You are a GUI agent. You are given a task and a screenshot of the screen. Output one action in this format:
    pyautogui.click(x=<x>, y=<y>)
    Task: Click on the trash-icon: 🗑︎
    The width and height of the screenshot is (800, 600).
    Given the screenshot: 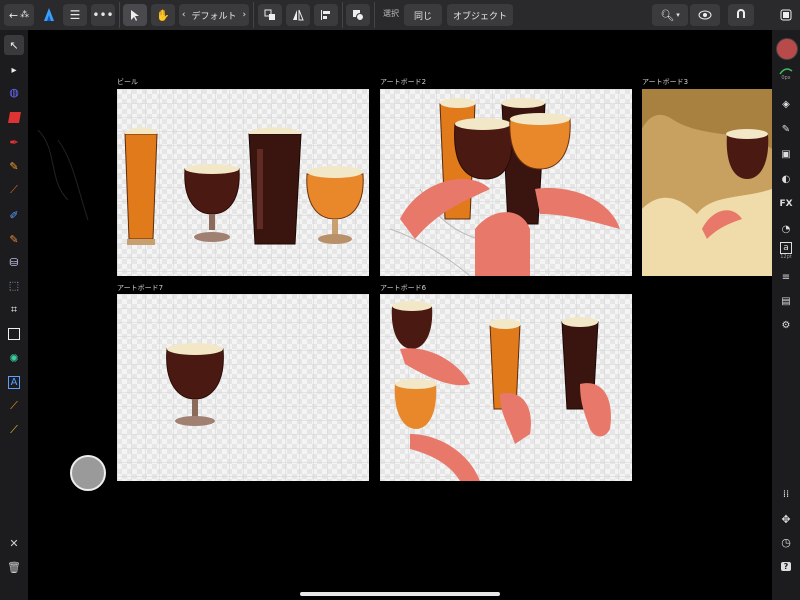 What is the action you would take?
    pyautogui.click(x=14, y=567)
    